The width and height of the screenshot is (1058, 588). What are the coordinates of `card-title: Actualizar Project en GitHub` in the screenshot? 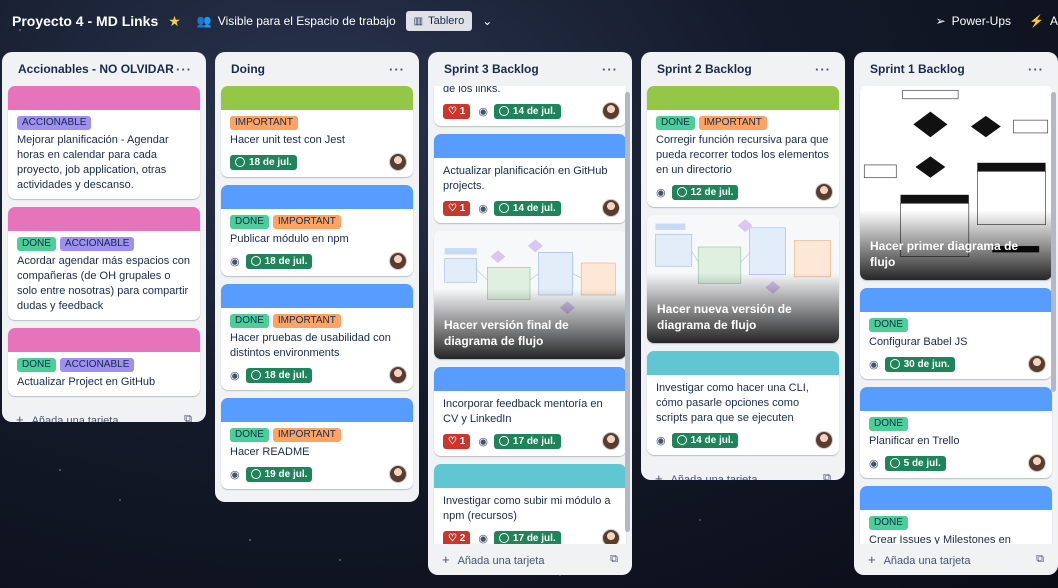 It's located at (86, 382).